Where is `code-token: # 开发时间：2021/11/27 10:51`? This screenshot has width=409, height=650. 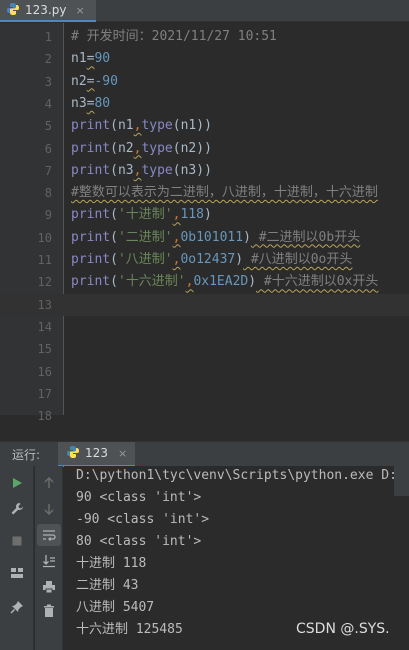
code-token: # 开发时间：2021/11/27 10:51 is located at coordinates (174, 36).